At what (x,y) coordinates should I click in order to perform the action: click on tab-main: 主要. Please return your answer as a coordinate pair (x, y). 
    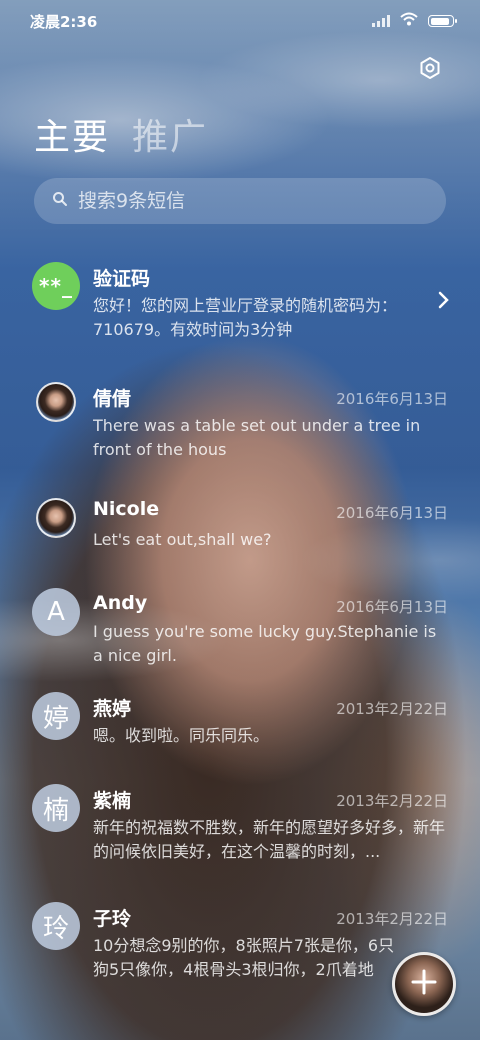
    Looking at the image, I should click on (72, 134).